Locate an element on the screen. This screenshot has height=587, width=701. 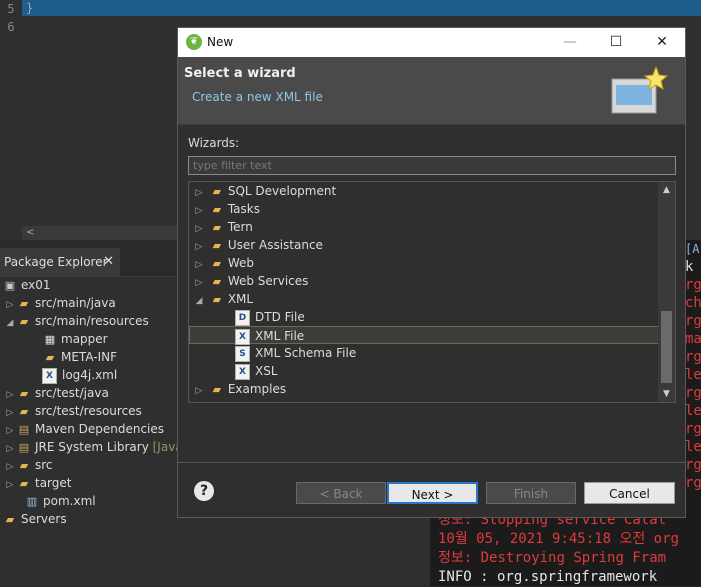
tree-item-label: SQL Development is located at coordinates (282, 191).